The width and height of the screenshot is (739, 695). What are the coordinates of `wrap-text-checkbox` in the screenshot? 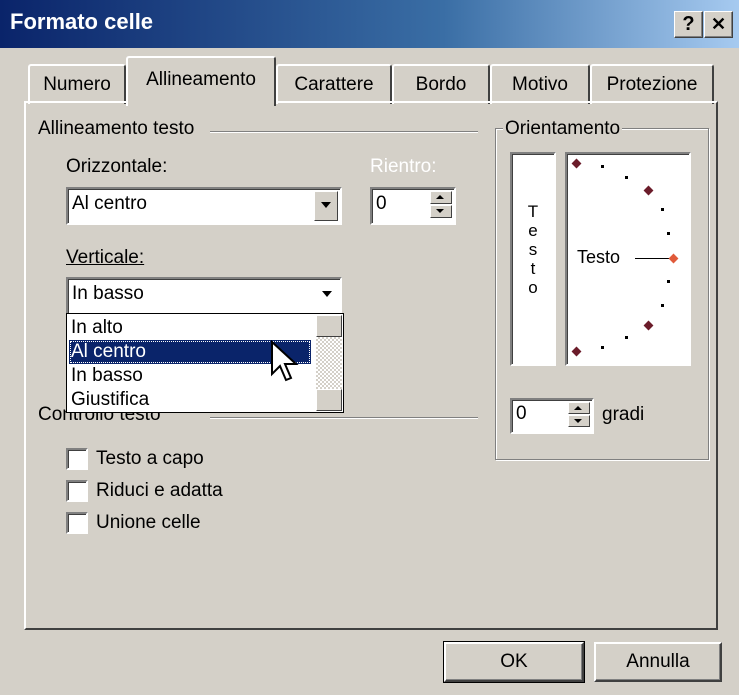 It's located at (77, 459).